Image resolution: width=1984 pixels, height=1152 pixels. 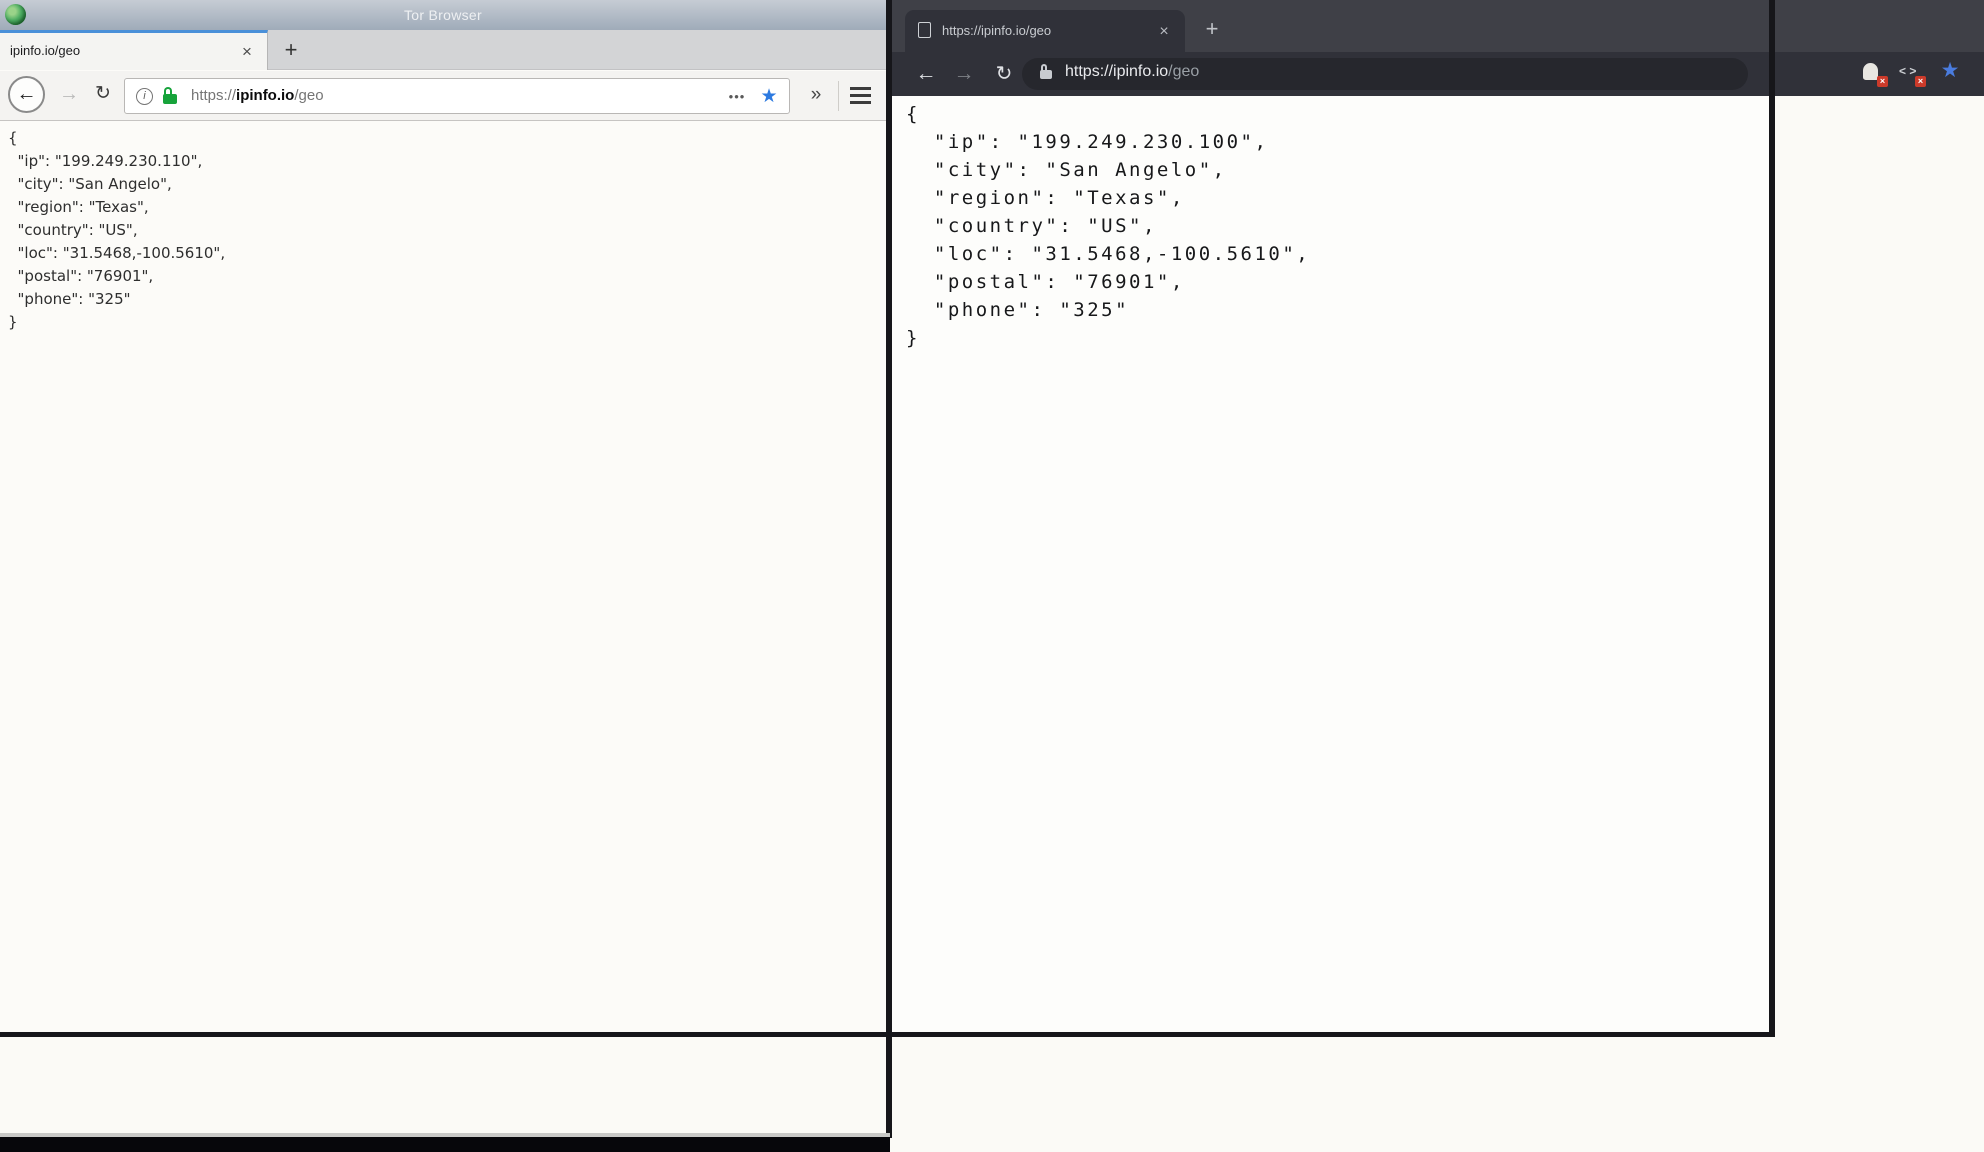 What do you see at coordinates (1385, 74) in the screenshot?
I see `url-bar: https://ipinfo.io/geo` at bounding box center [1385, 74].